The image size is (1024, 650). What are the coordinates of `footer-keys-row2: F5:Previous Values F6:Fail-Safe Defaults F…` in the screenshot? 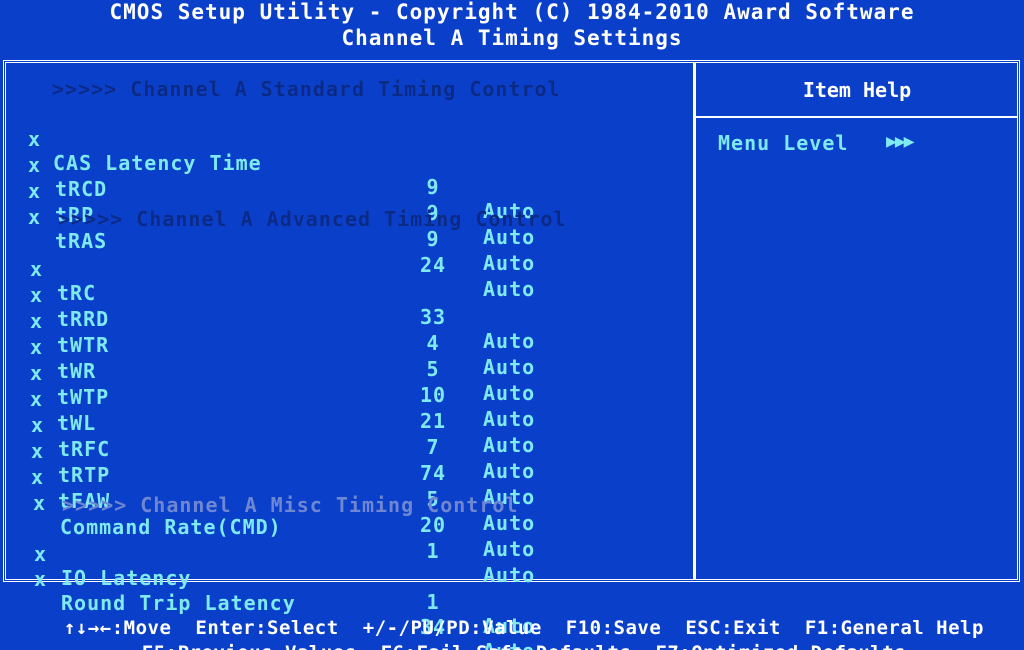 It's located at (512, 635).